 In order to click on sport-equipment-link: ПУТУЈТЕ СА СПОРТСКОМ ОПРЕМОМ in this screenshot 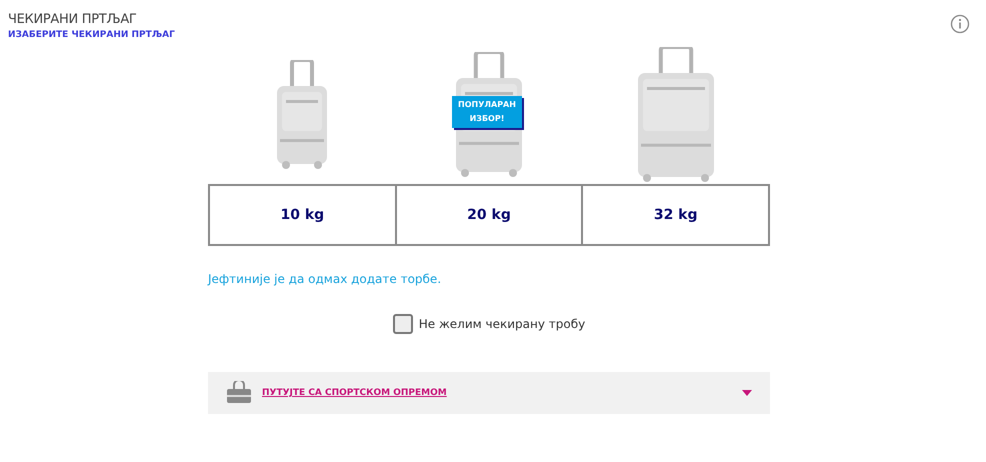, I will do `click(497, 393)`.